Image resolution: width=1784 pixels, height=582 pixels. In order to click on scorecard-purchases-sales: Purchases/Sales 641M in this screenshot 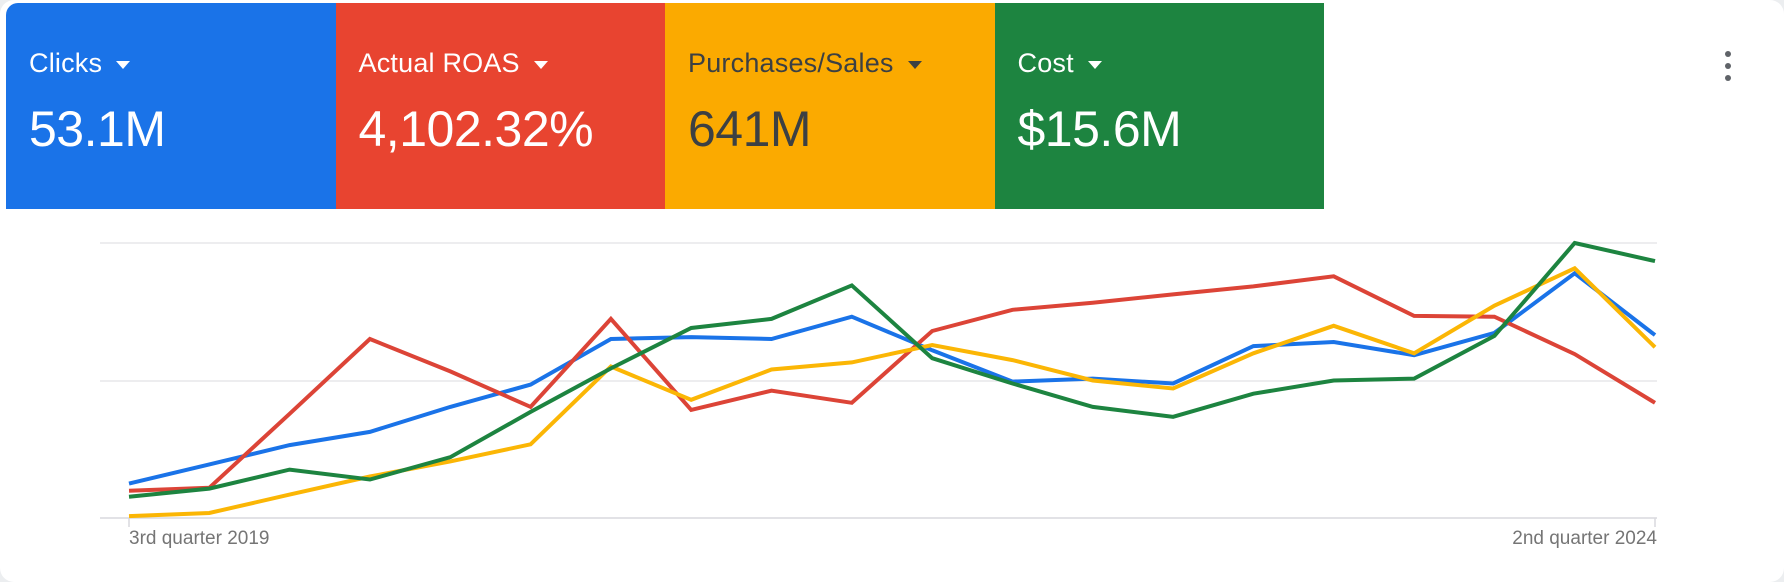, I will do `click(830, 106)`.